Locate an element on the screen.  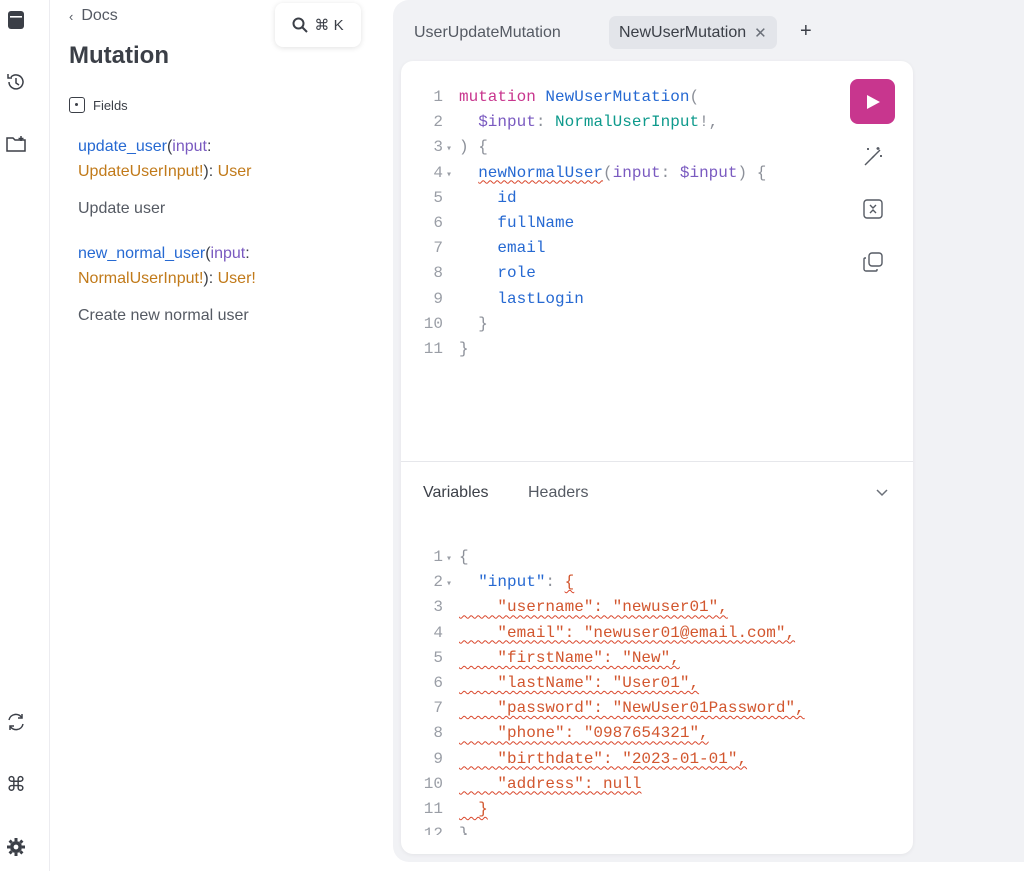
settings-icon is located at coordinates (16, 847).